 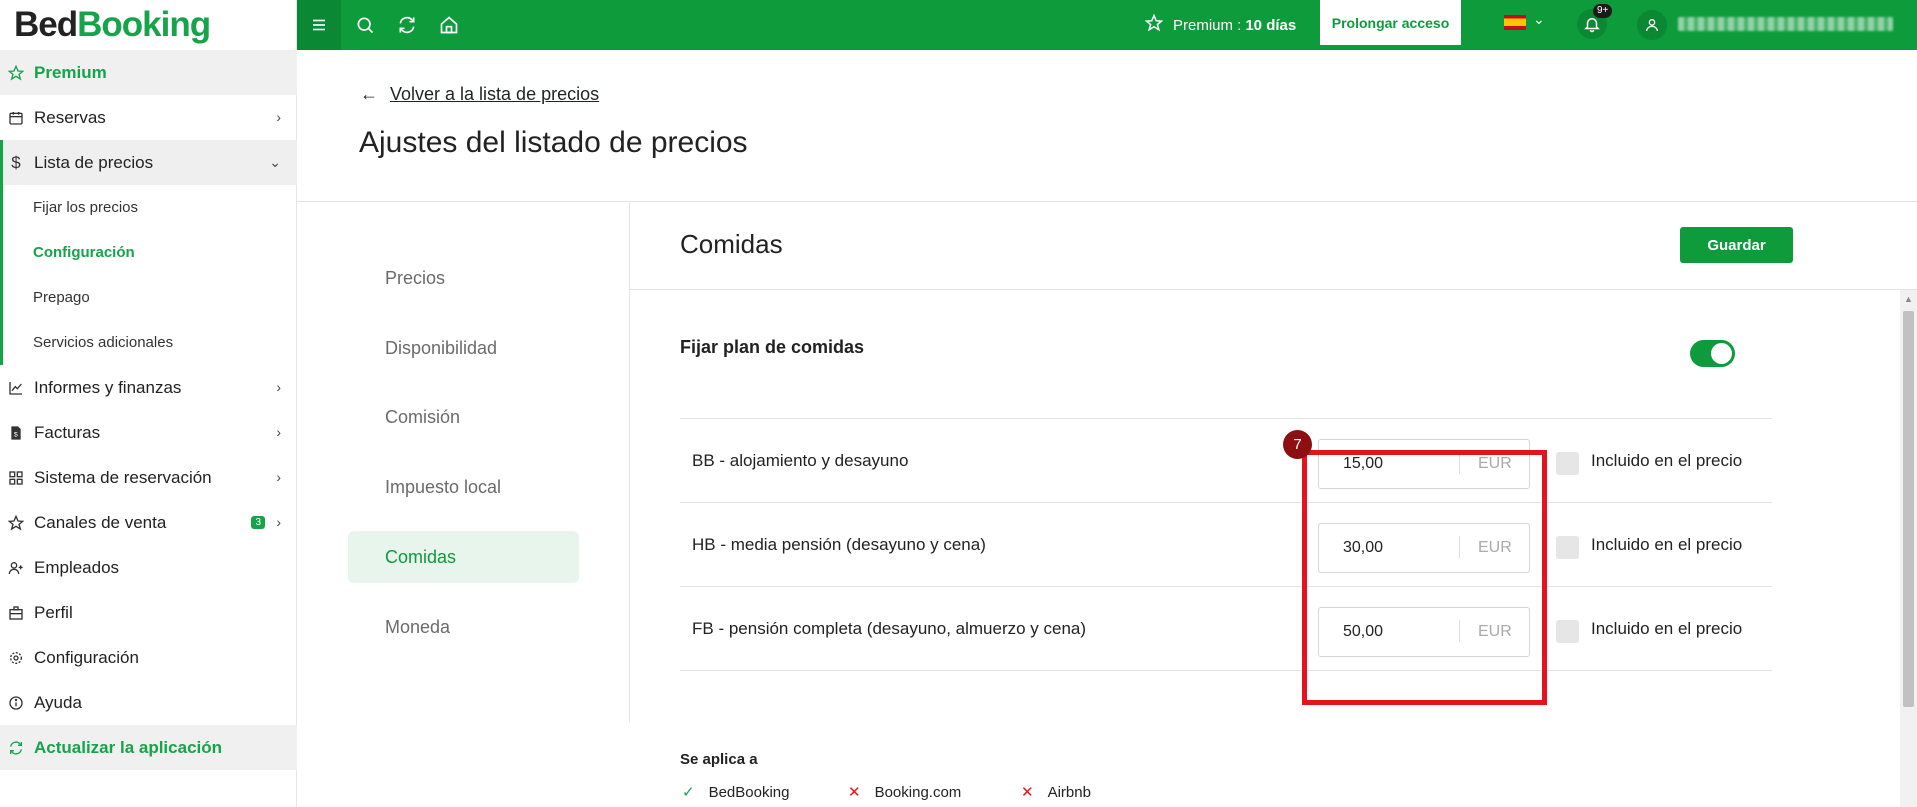 What do you see at coordinates (1390, 22) in the screenshot?
I see `prolongar-acceso-button: Prolongar acceso` at bounding box center [1390, 22].